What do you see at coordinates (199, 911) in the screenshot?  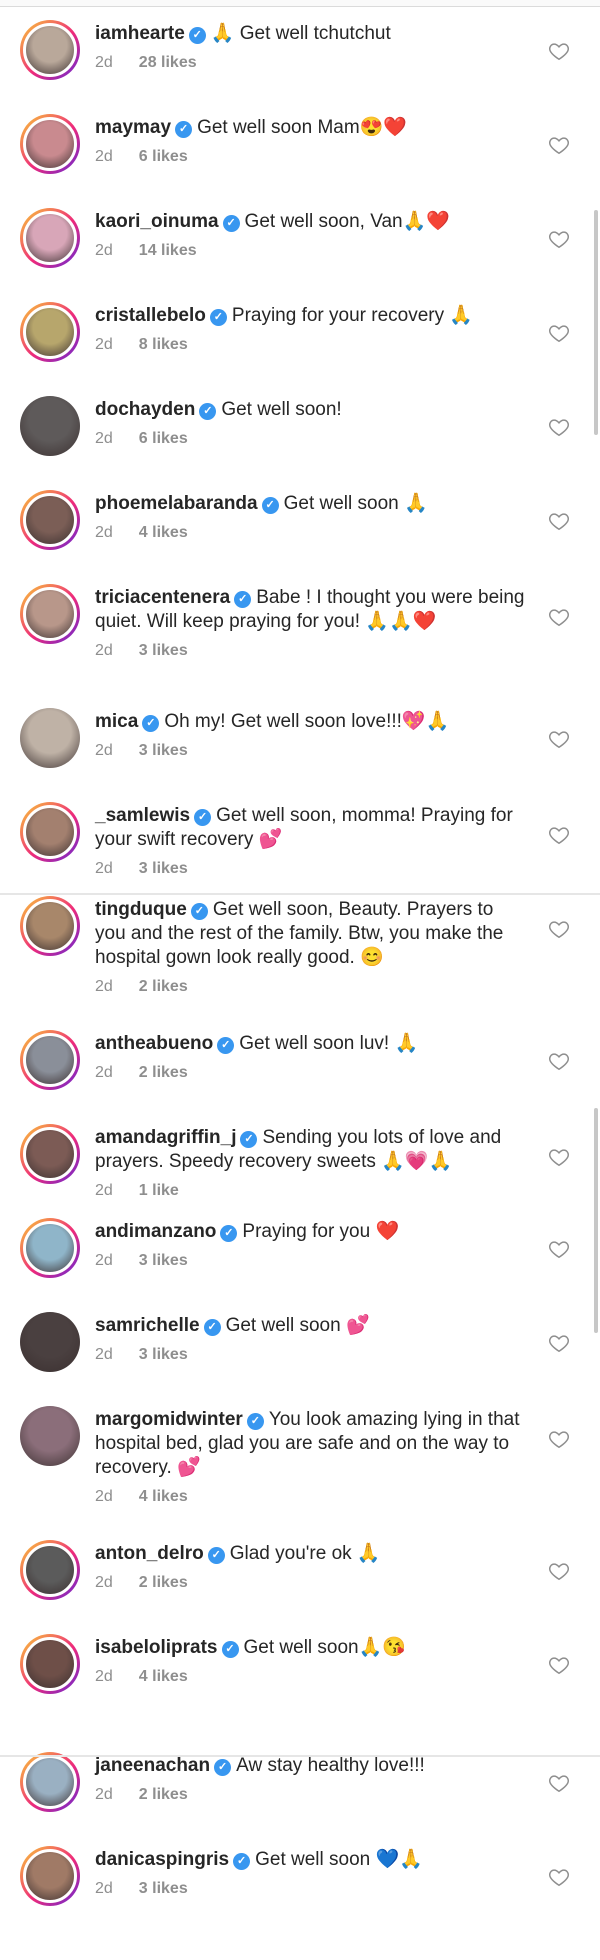 I see `verified-badge-icon: ✓` at bounding box center [199, 911].